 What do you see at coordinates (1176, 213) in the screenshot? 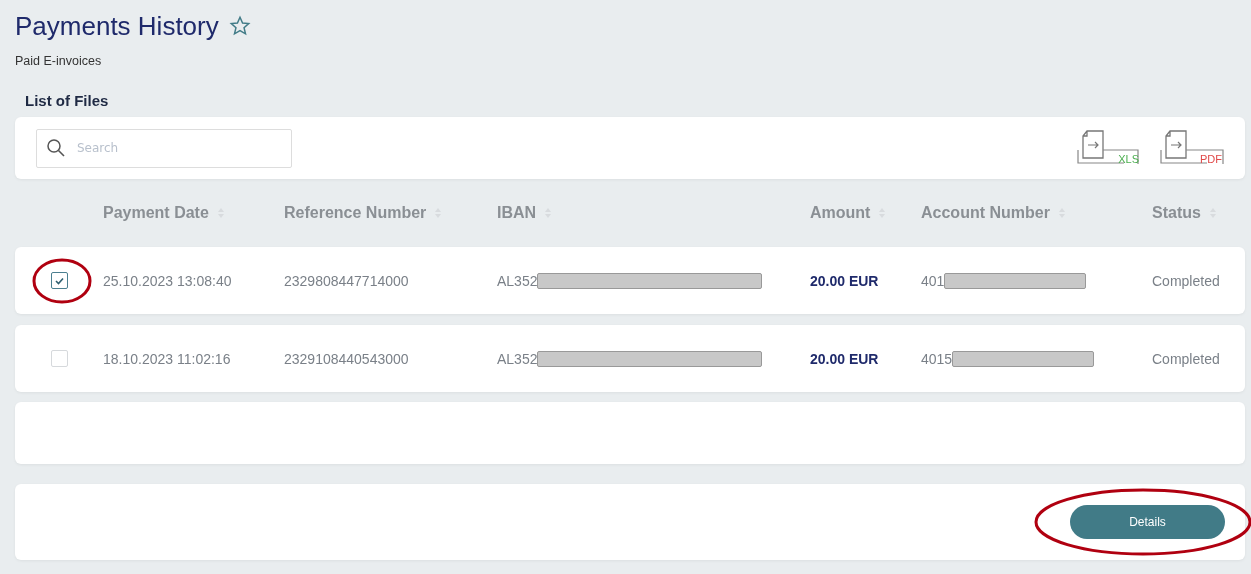
I see `column-header: Status` at bounding box center [1176, 213].